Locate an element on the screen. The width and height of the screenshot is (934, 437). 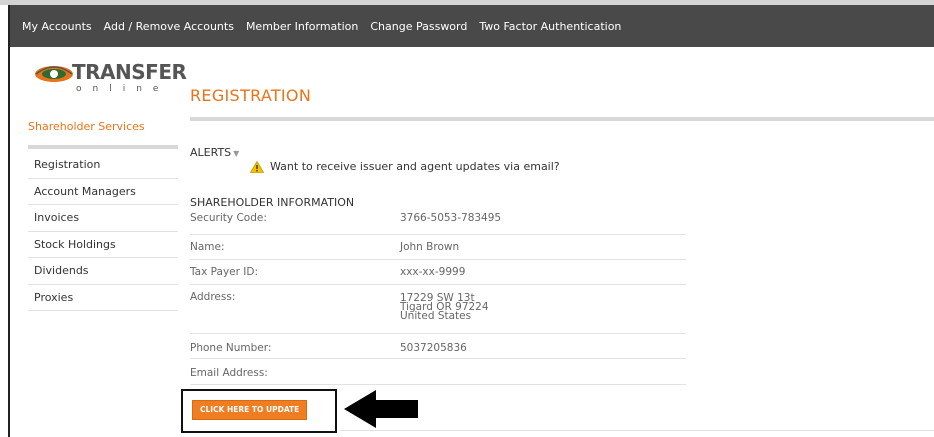
logo-tagline: online is located at coordinates (123, 89).